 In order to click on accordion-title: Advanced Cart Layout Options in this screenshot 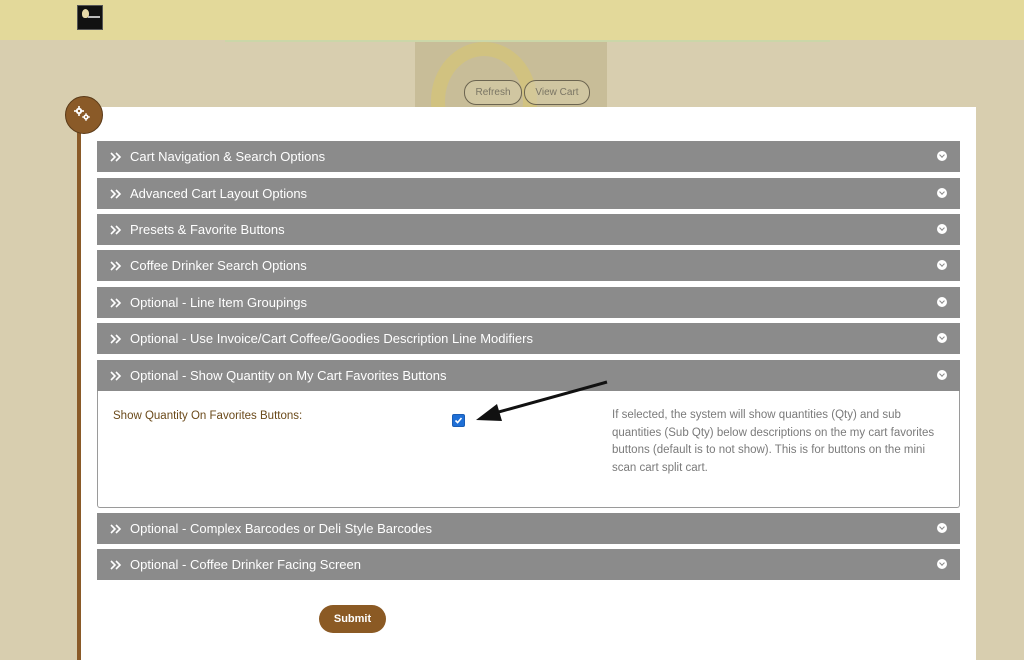, I will do `click(219, 193)`.